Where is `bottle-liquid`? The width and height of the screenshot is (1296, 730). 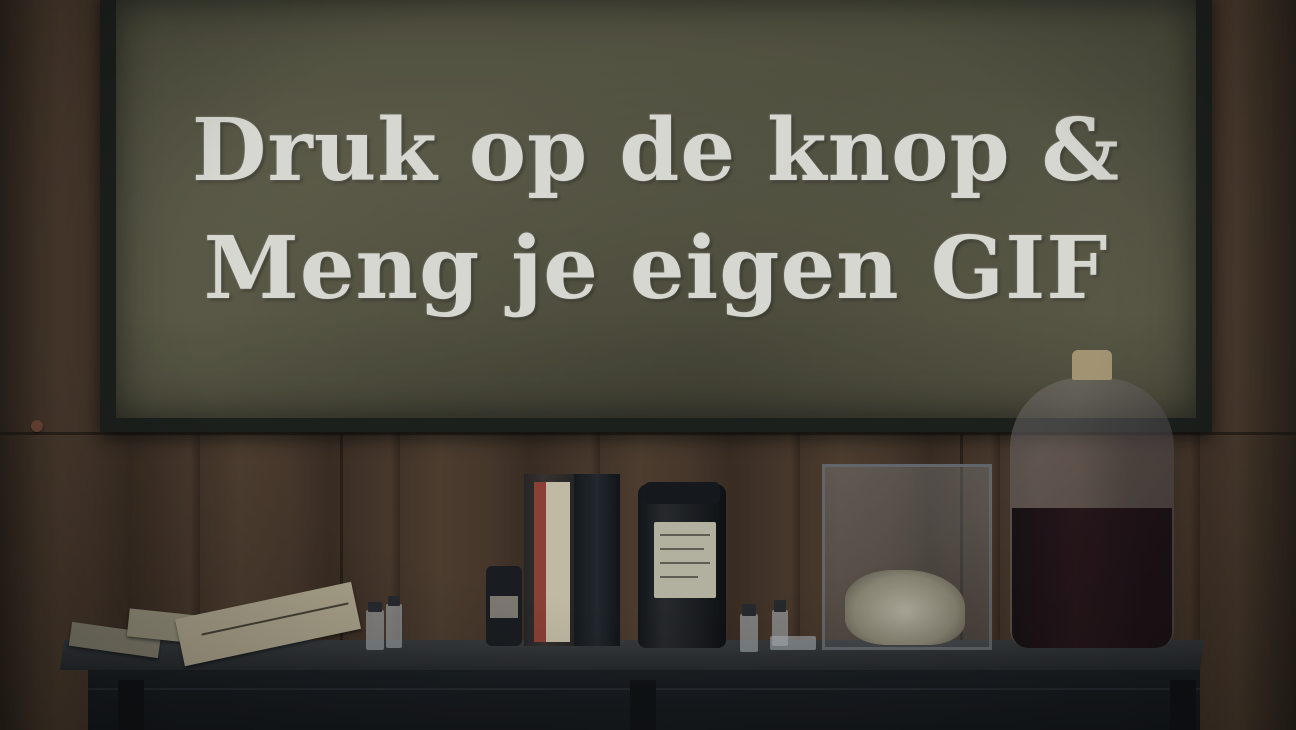
bottle-liquid is located at coordinates (1092, 578).